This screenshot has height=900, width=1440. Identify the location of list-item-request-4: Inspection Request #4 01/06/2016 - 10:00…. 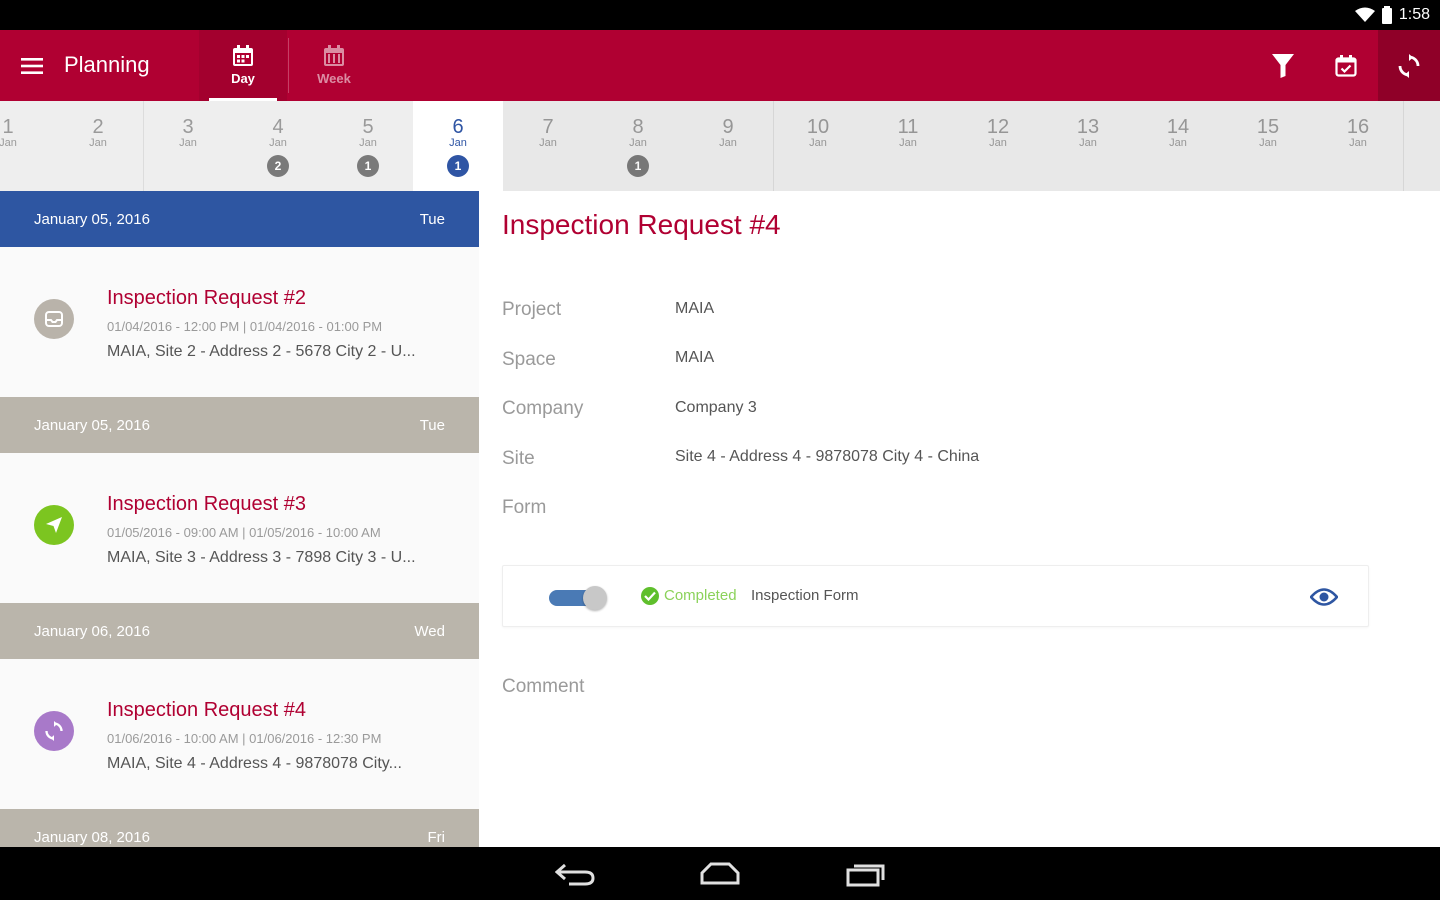
(239, 734).